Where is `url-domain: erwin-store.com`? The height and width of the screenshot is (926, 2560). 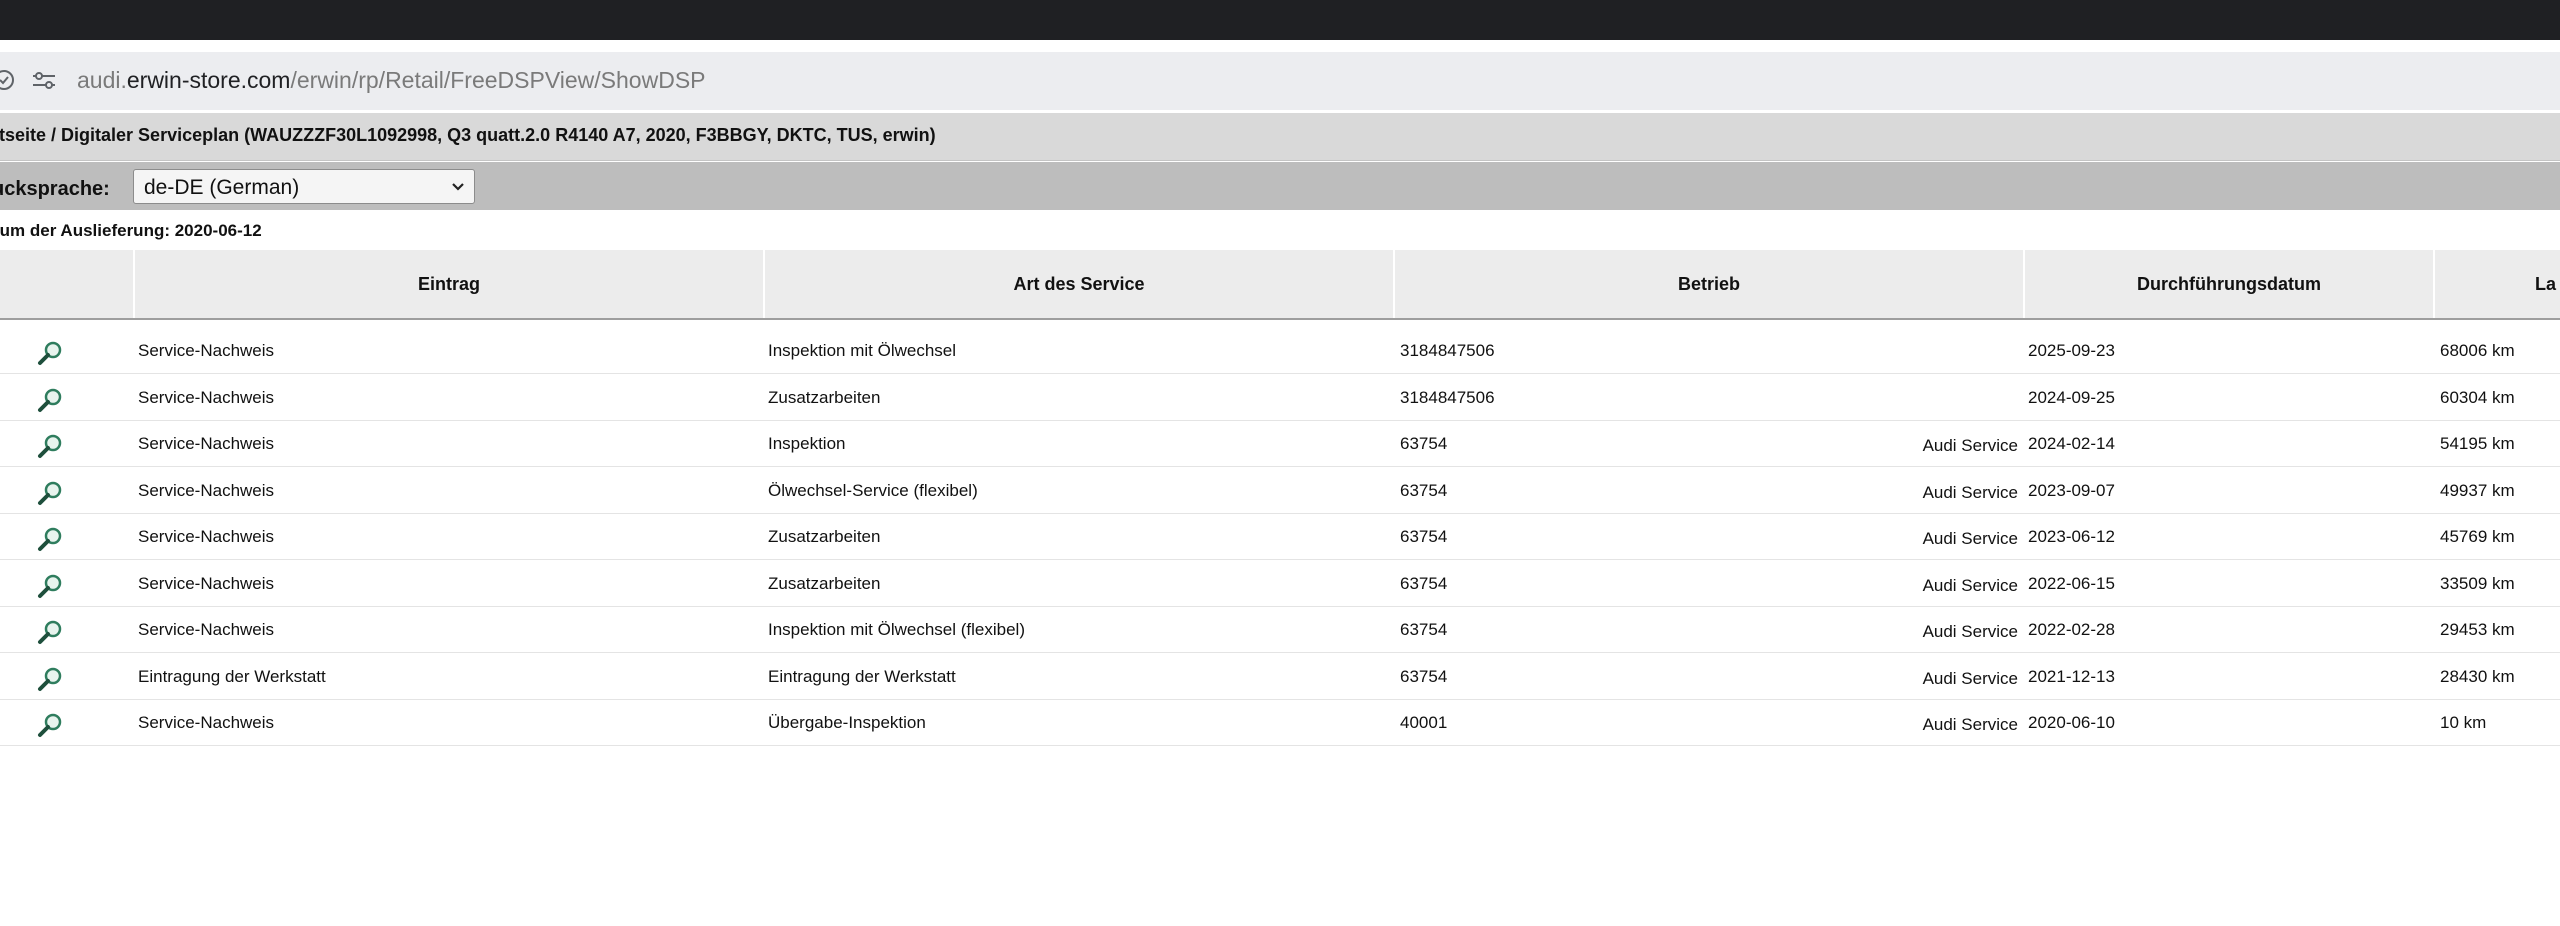 url-domain: erwin-store.com is located at coordinates (208, 80).